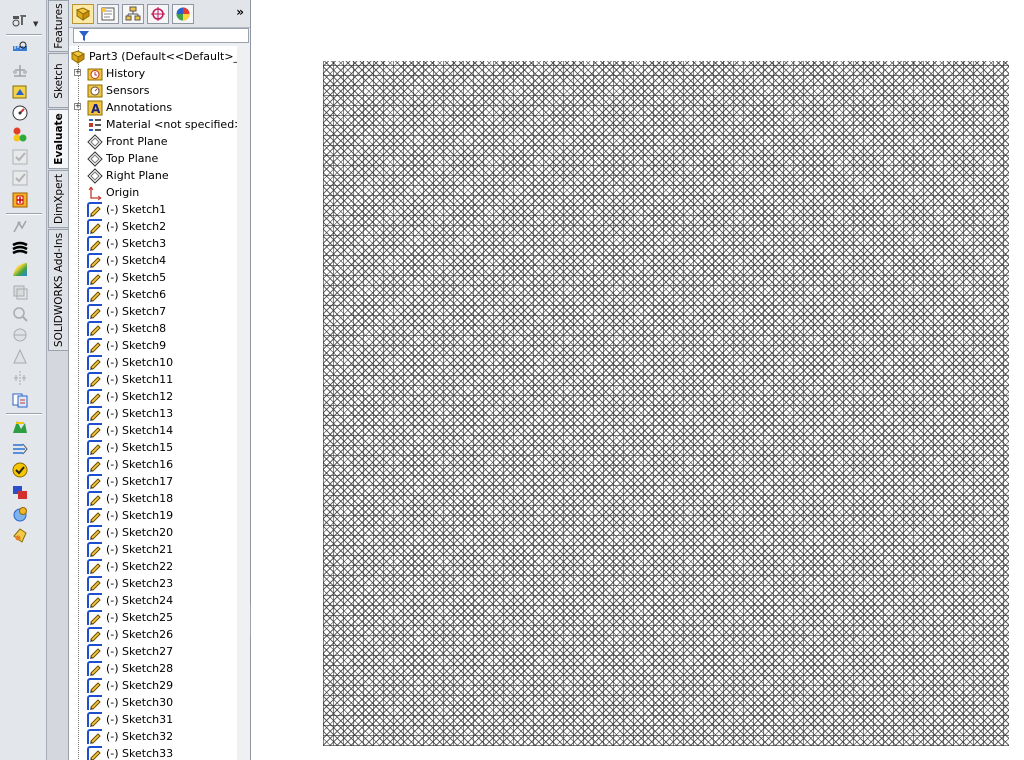 This screenshot has width=1024, height=760. I want to click on tree-item-sketch: (-) Sketch7, so click(162, 311).